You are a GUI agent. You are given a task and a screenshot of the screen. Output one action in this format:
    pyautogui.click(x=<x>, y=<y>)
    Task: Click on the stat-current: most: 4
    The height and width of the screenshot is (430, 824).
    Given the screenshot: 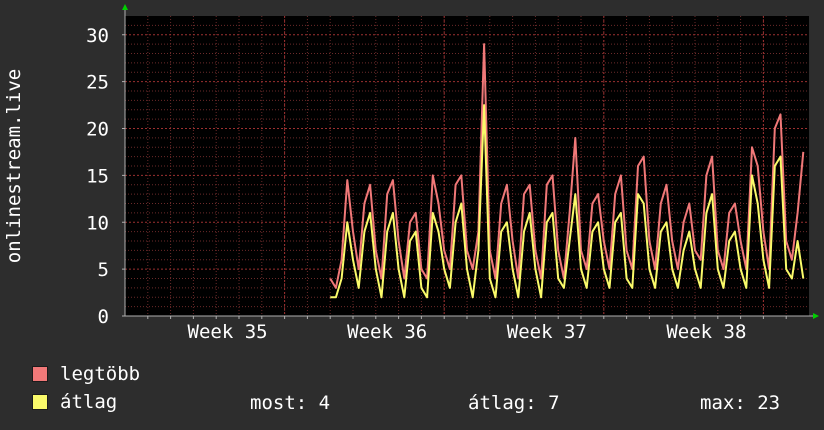 What is the action you would take?
    pyautogui.click(x=290, y=403)
    